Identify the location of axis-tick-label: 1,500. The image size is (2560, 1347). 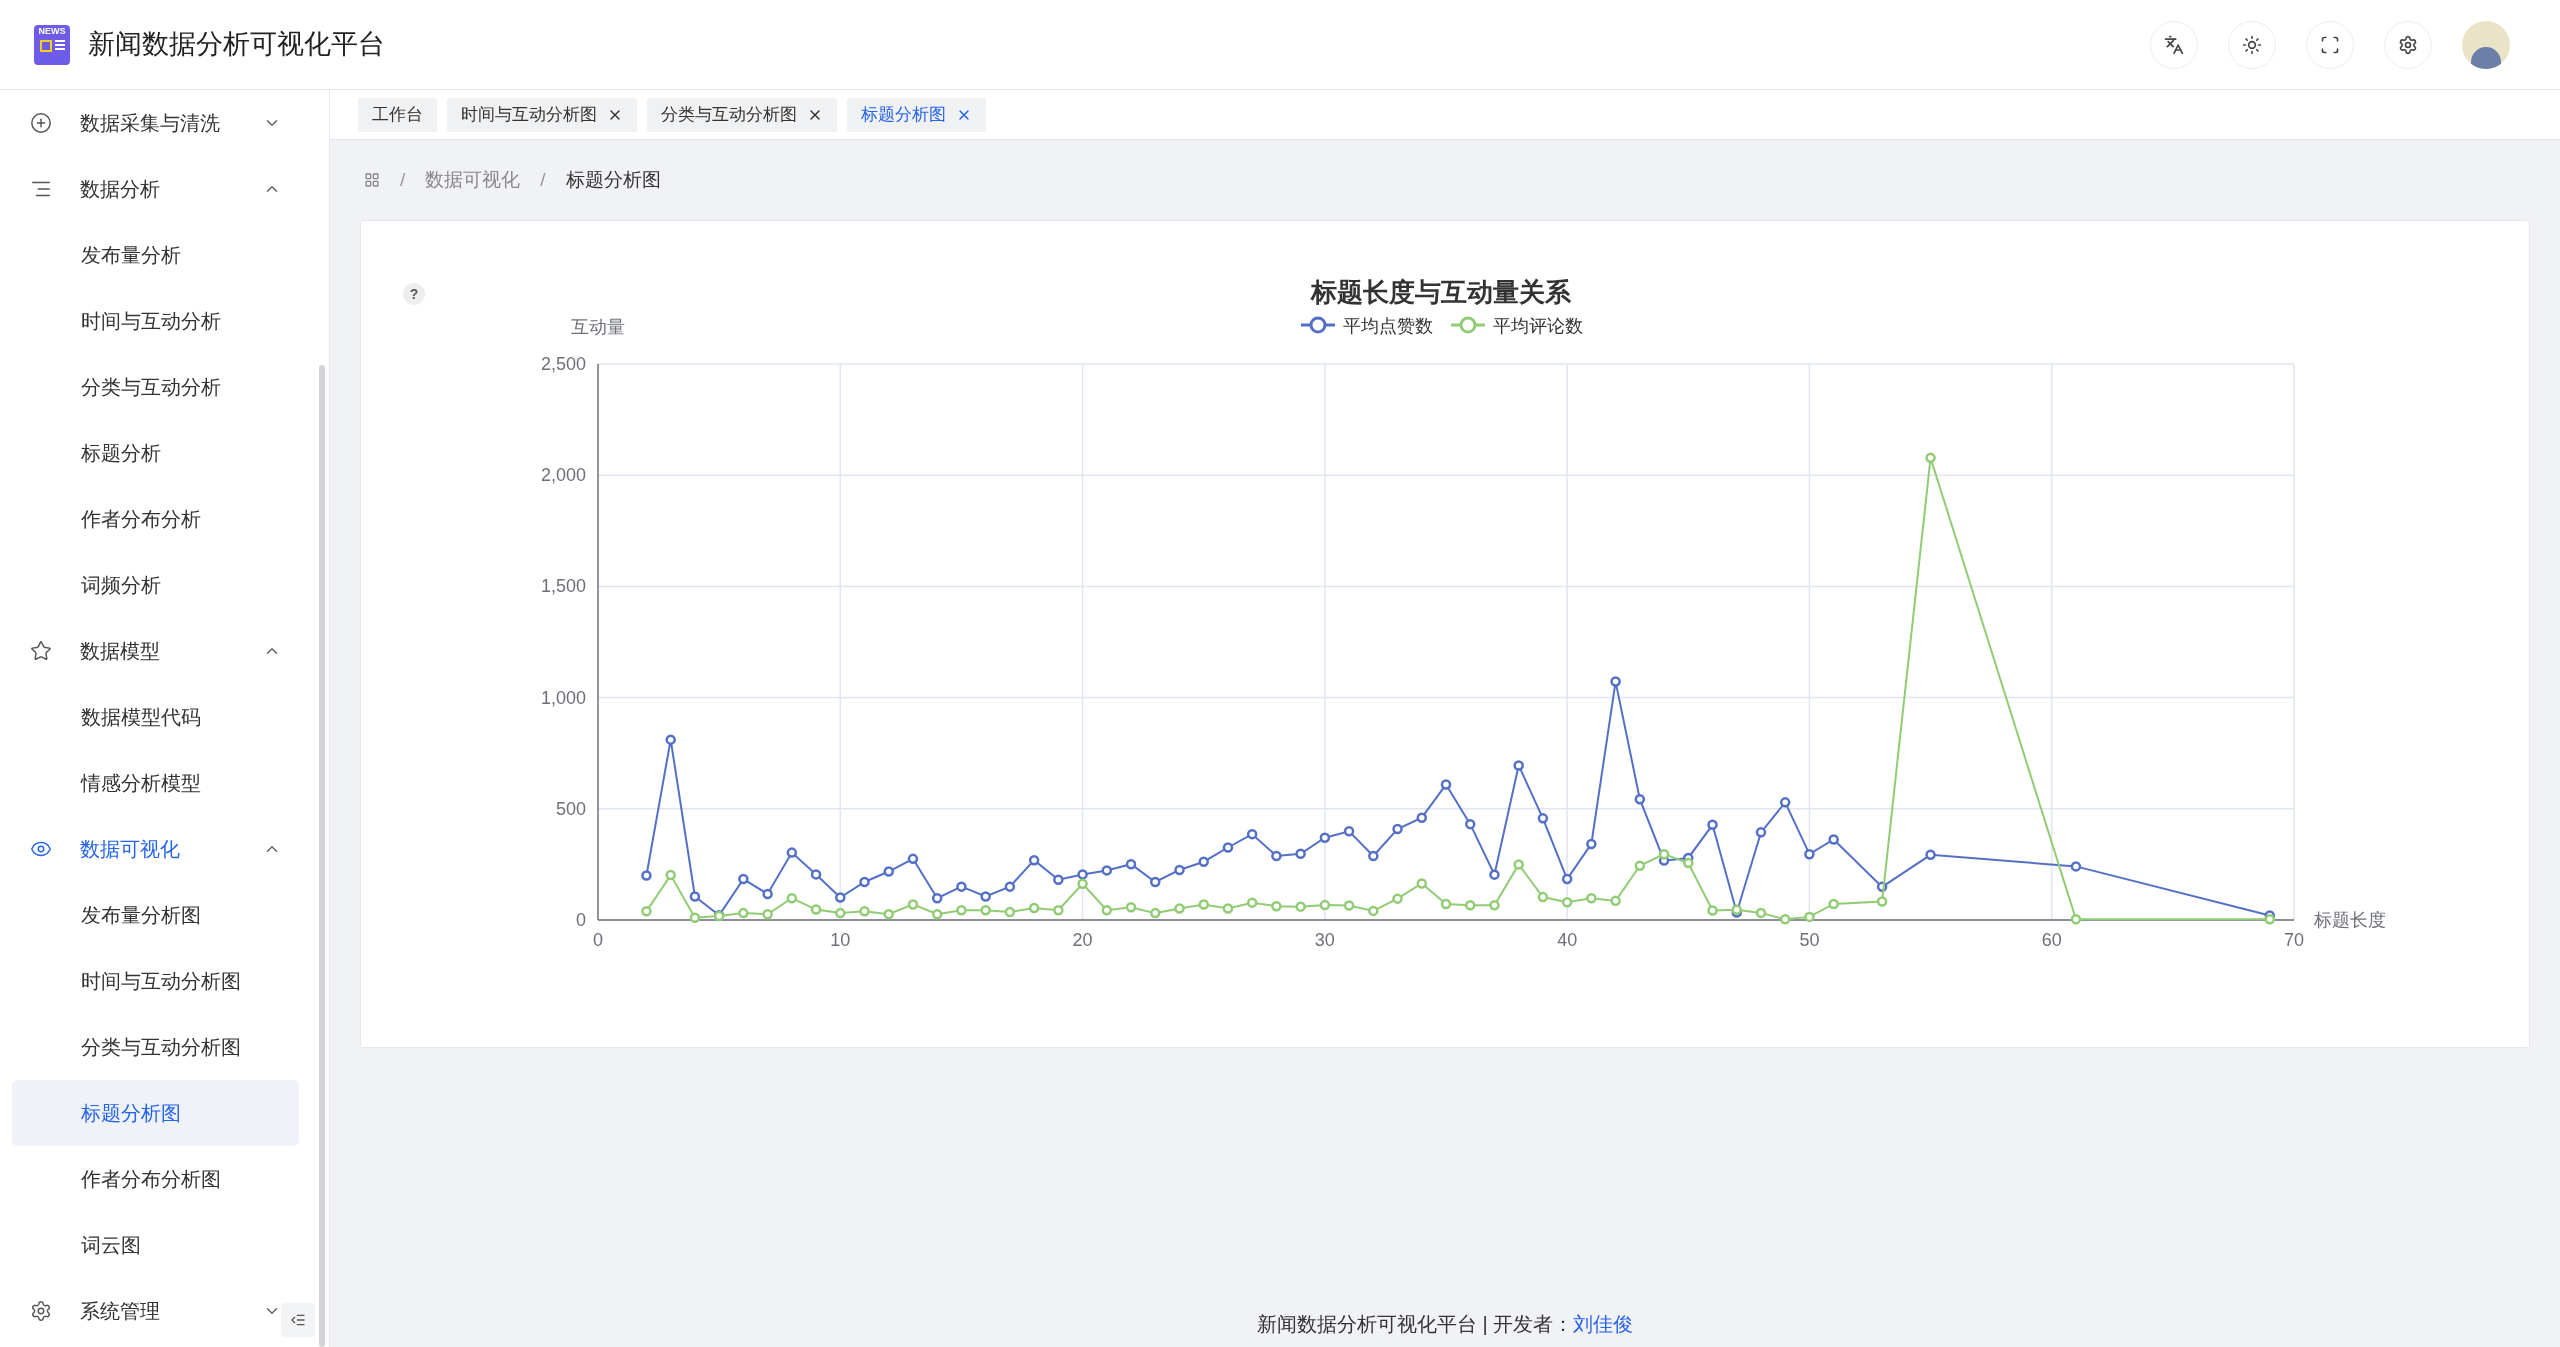
(563, 586).